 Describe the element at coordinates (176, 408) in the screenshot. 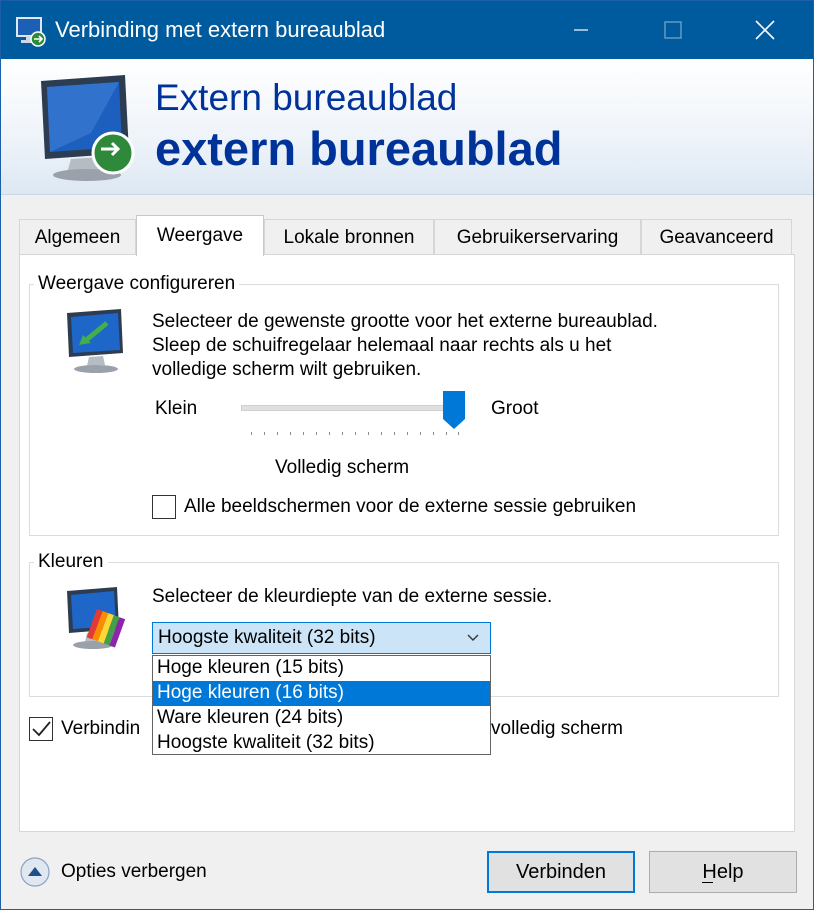

I see `slider-min-label: Klein` at that location.